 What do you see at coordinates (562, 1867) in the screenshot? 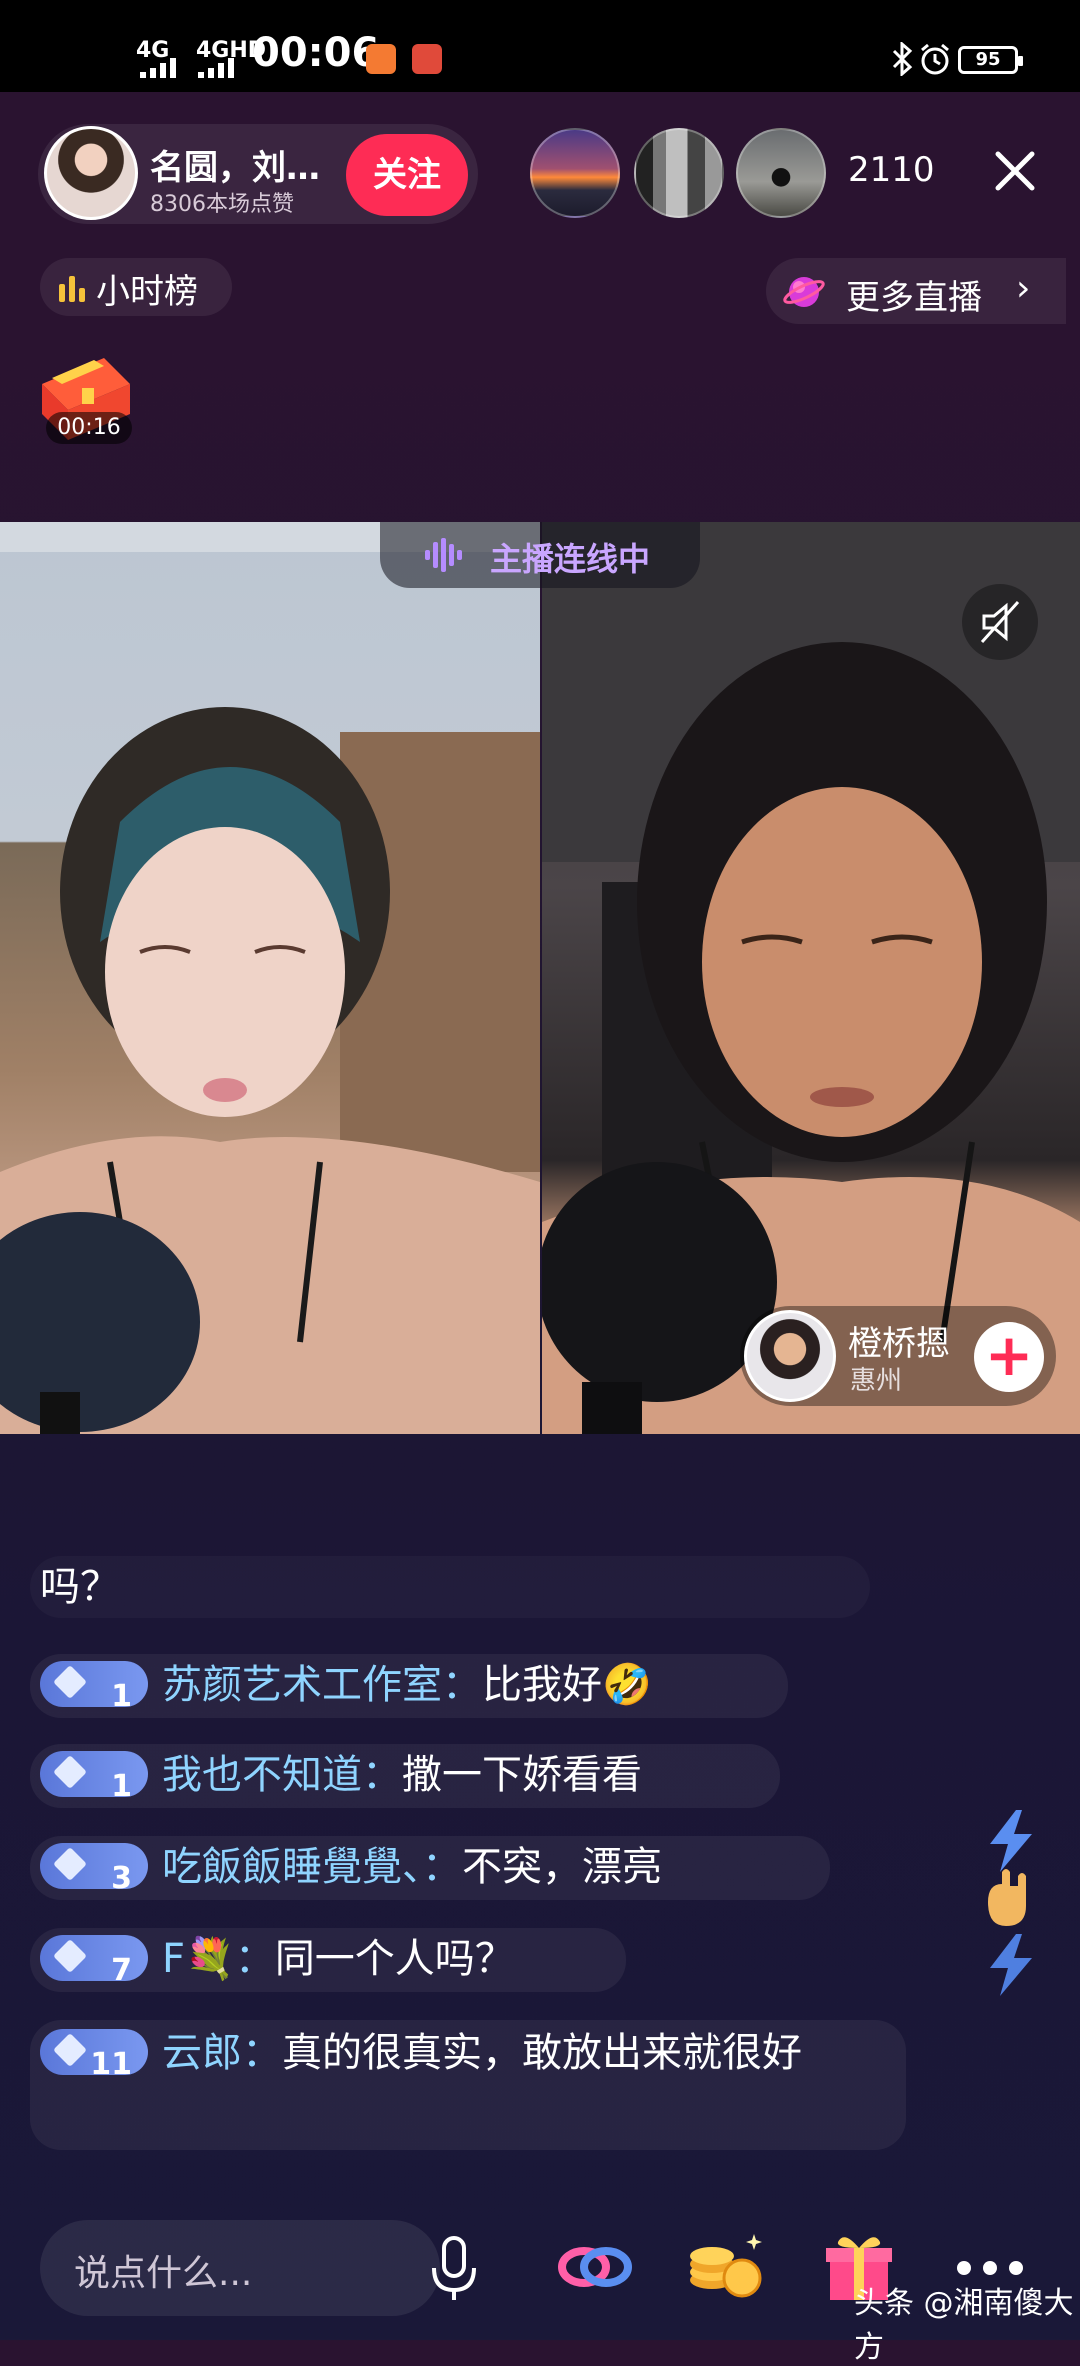
I see `chat-message-text: 不突，漂亮` at bounding box center [562, 1867].